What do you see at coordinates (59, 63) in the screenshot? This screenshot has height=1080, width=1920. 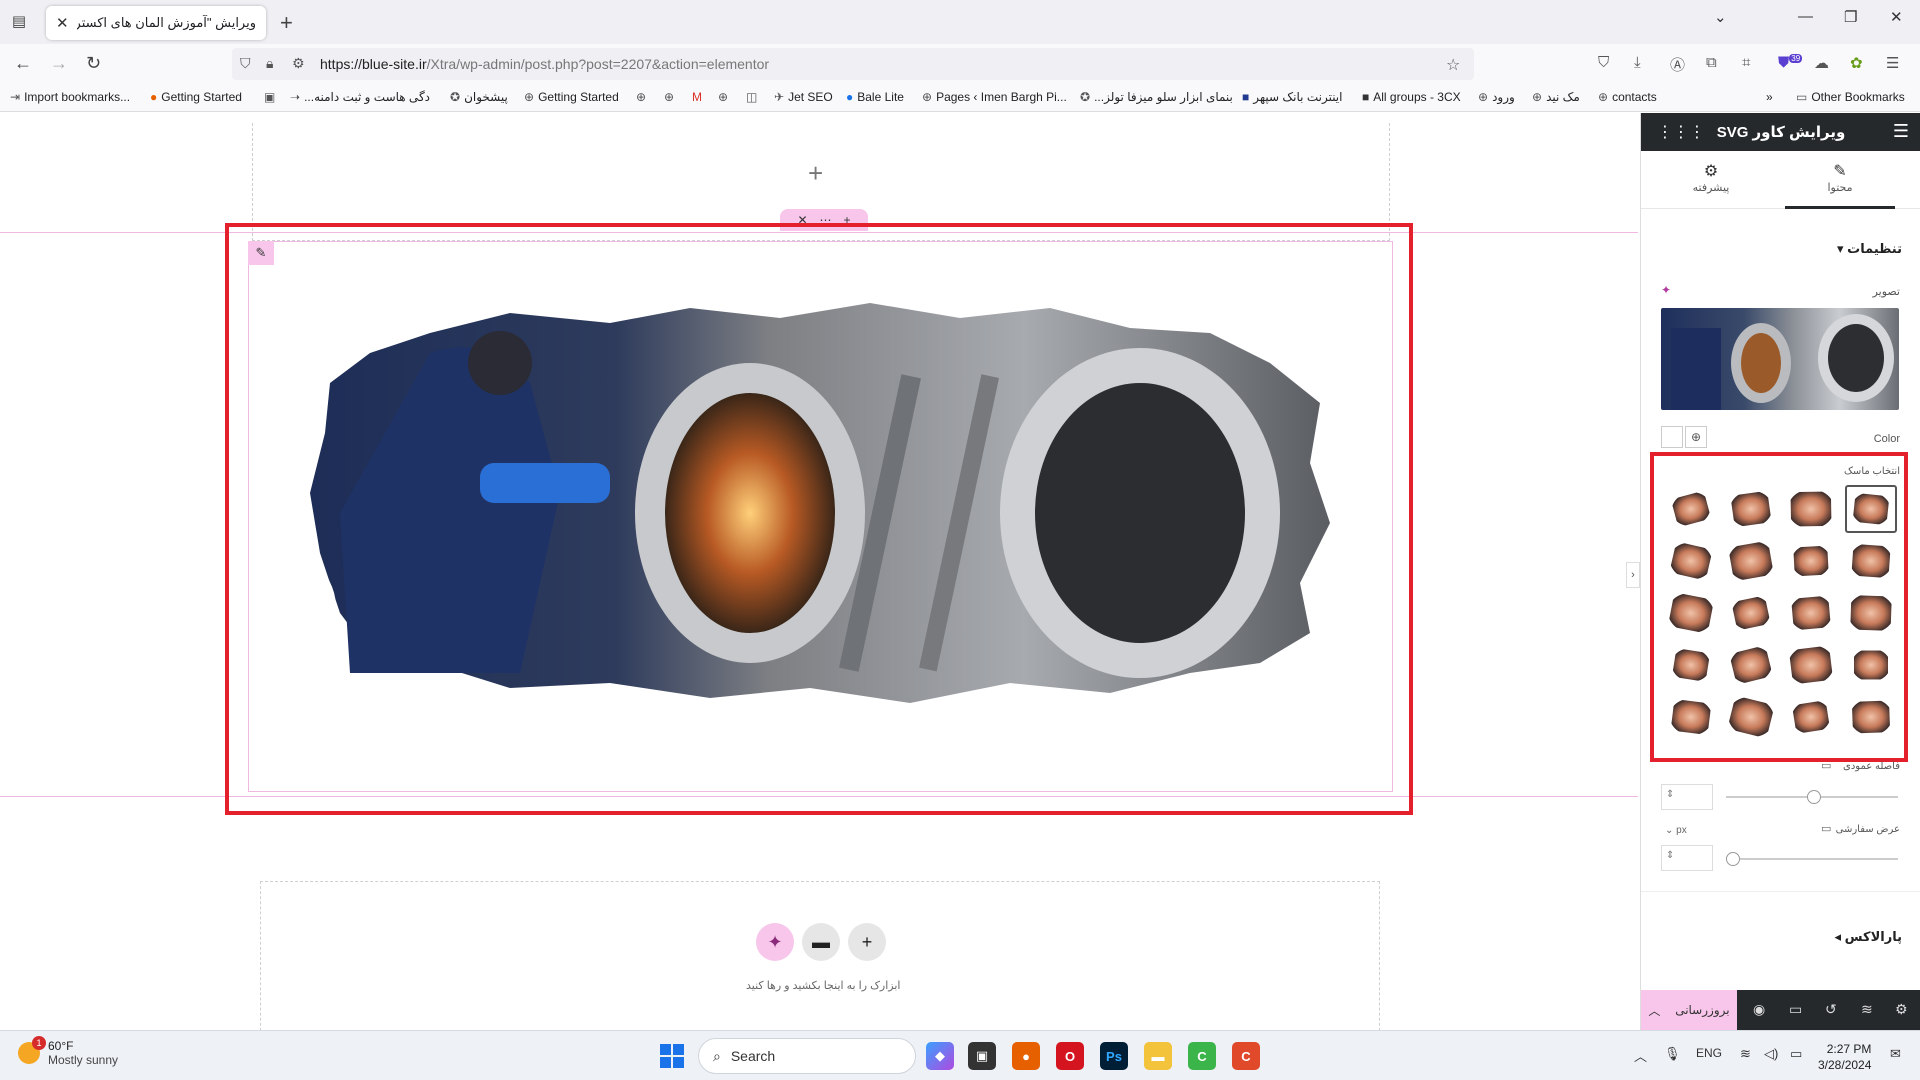 I see `forward-icon: →` at bounding box center [59, 63].